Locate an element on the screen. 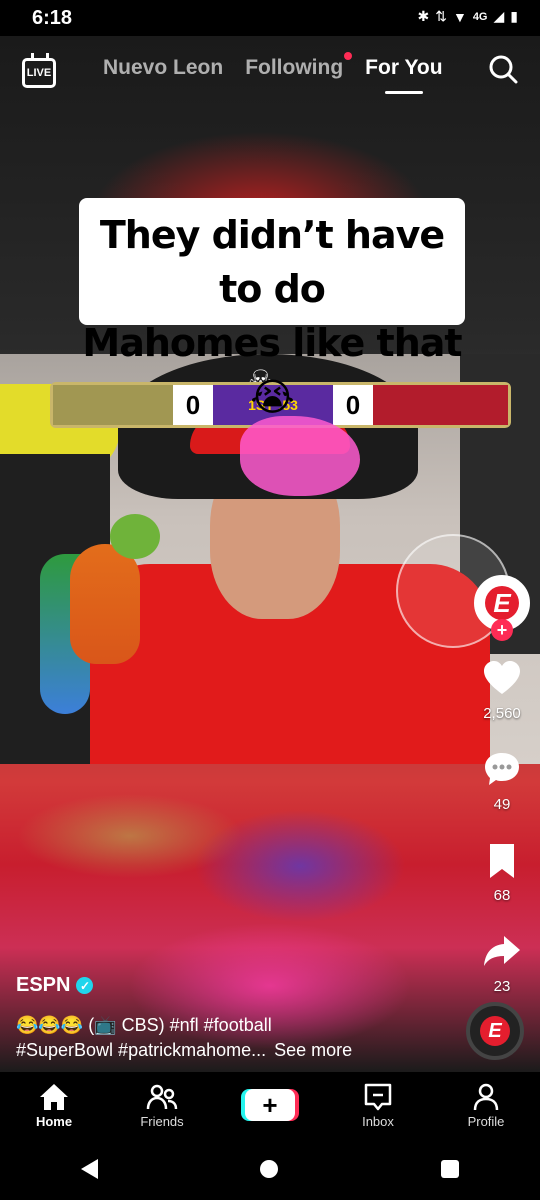  nav-inbox: Inbox is located at coordinates (378, 1105).